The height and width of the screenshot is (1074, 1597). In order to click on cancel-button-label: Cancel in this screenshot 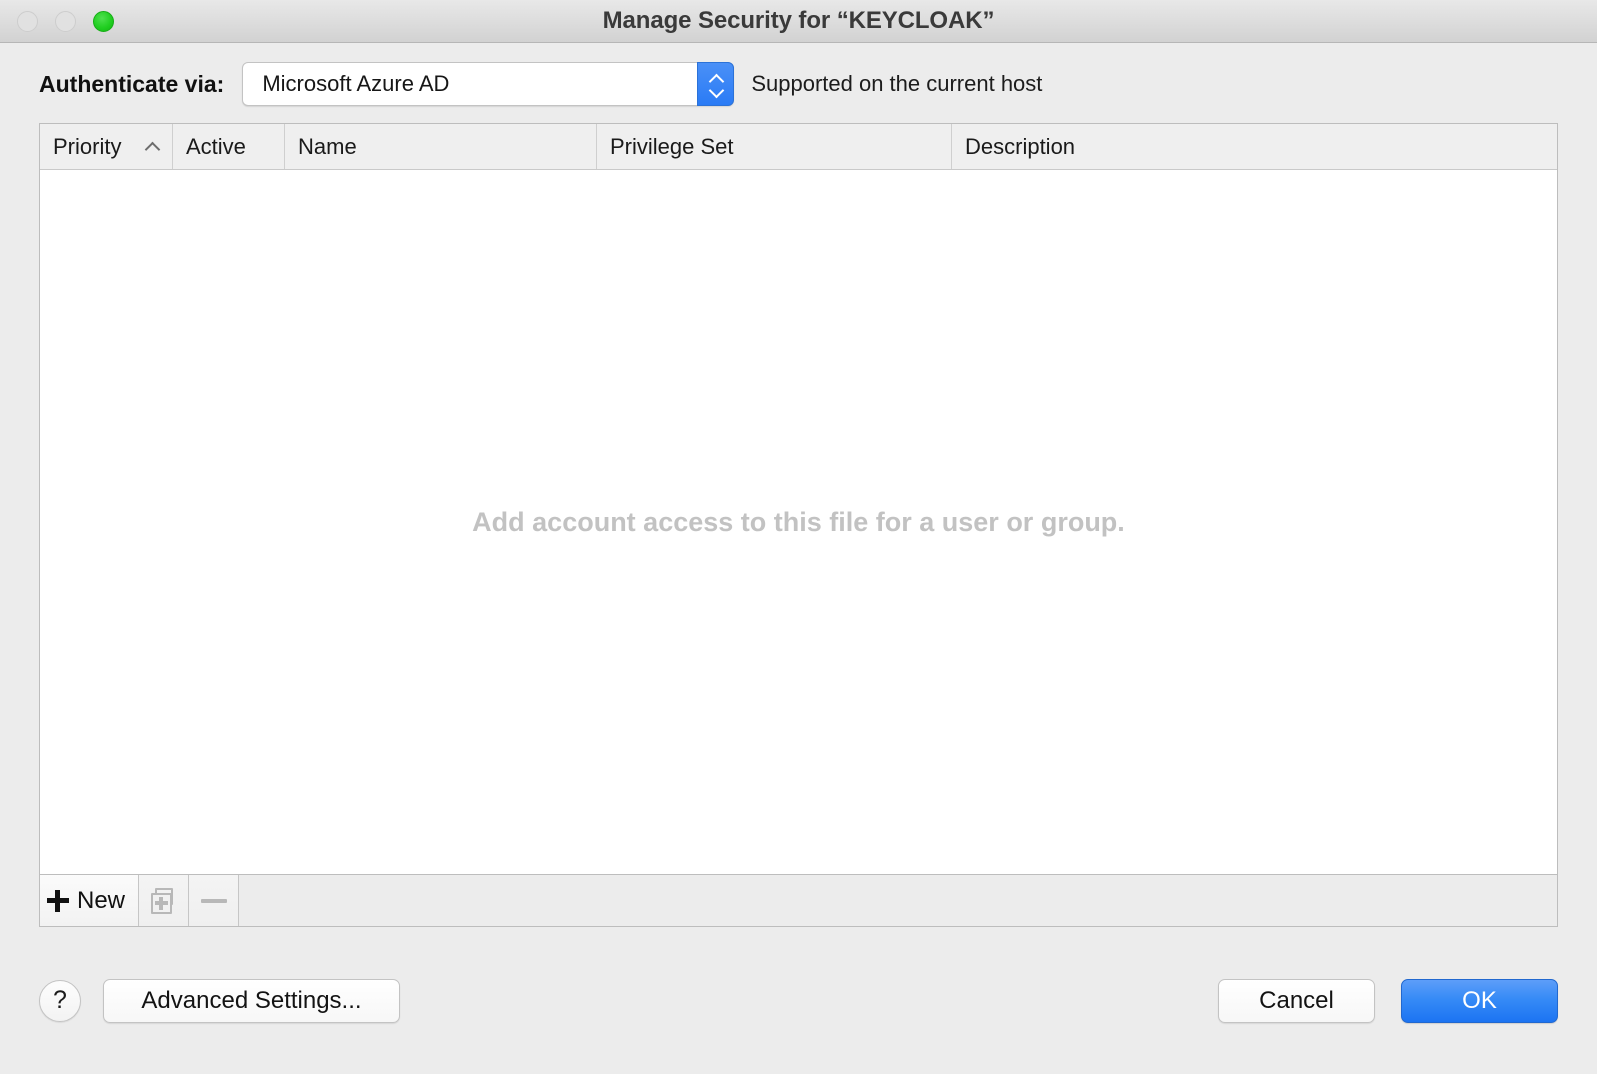, I will do `click(1296, 1000)`.